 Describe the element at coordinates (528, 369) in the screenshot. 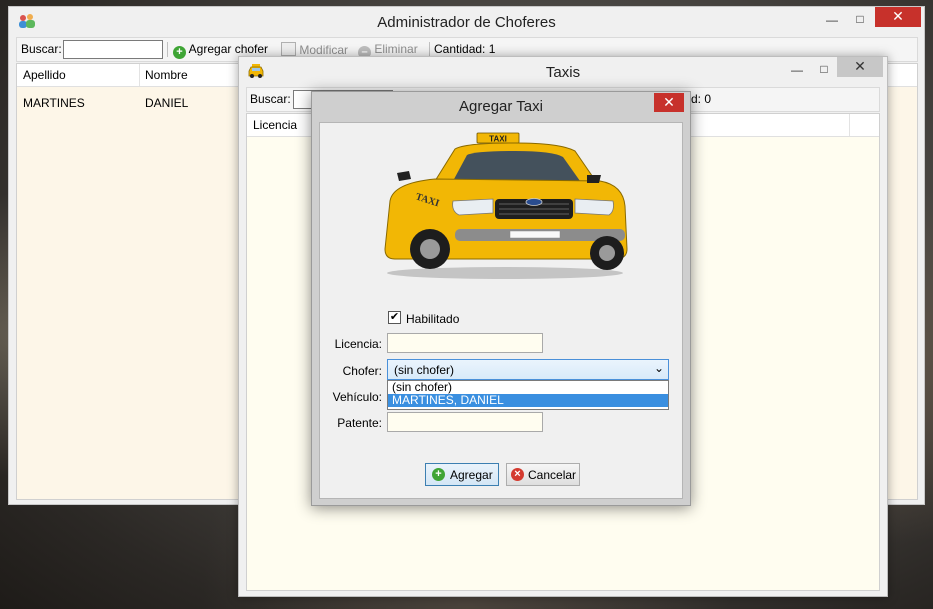

I see `driver-select: (sin chofer) ⌄` at that location.